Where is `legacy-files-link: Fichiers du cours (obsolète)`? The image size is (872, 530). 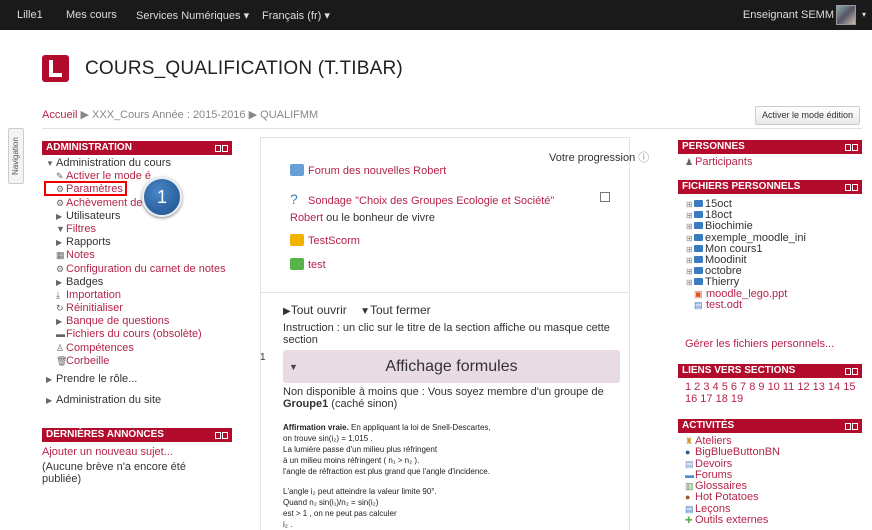 legacy-files-link: Fichiers du cours (obsolète) is located at coordinates (134, 334).